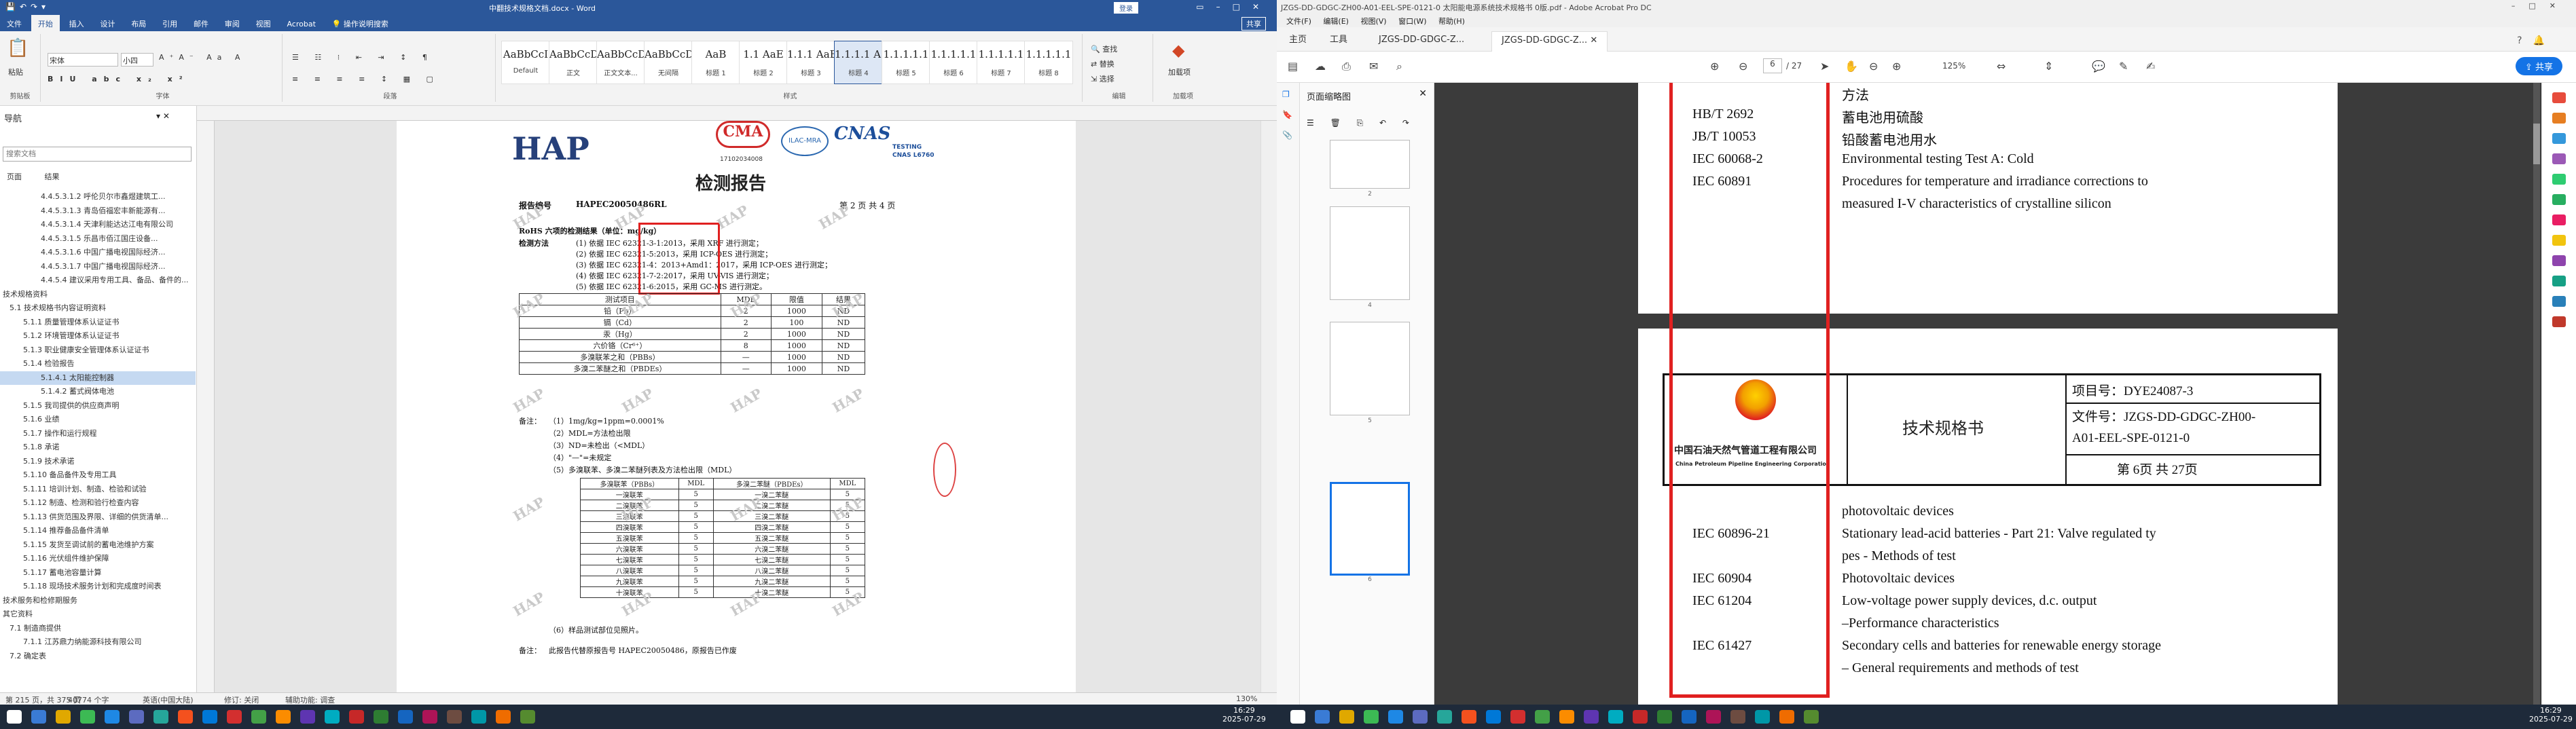 The width and height of the screenshot is (2576, 729). What do you see at coordinates (1772, 65) in the screenshot?
I see `page-number-input: 6` at bounding box center [1772, 65].